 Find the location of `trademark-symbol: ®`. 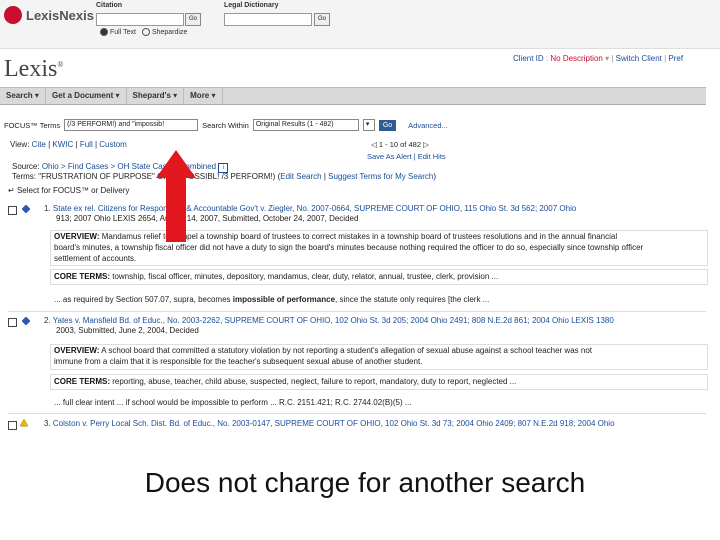

trademark-symbol: ® is located at coordinates (60, 64).